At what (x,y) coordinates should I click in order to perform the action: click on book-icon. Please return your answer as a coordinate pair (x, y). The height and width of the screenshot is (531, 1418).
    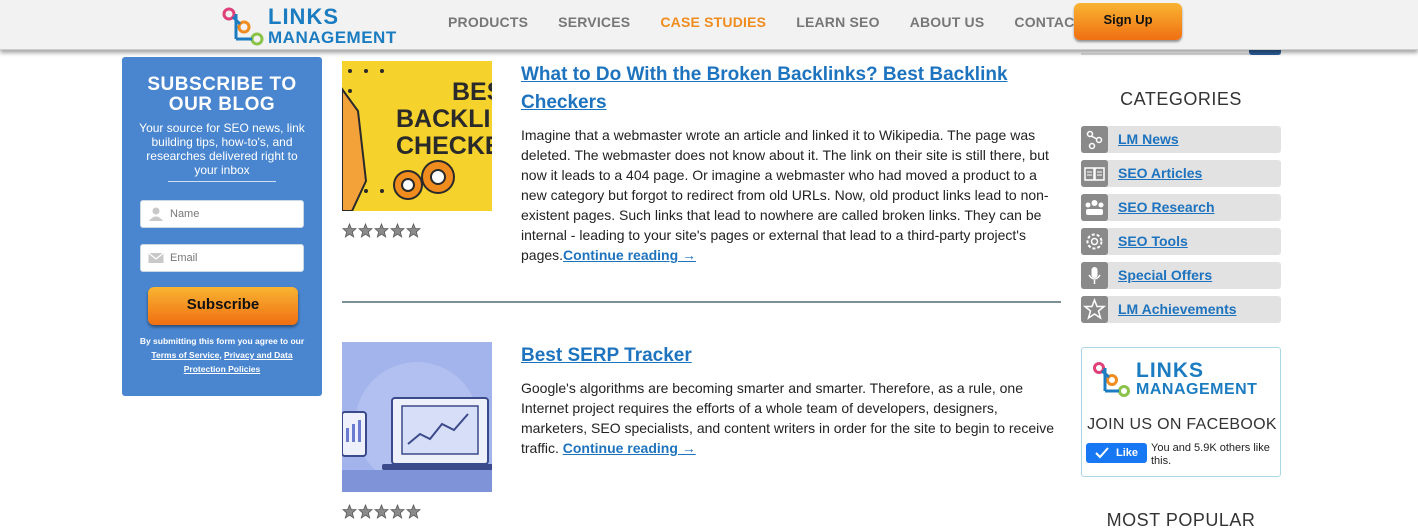
    Looking at the image, I should click on (1094, 173).